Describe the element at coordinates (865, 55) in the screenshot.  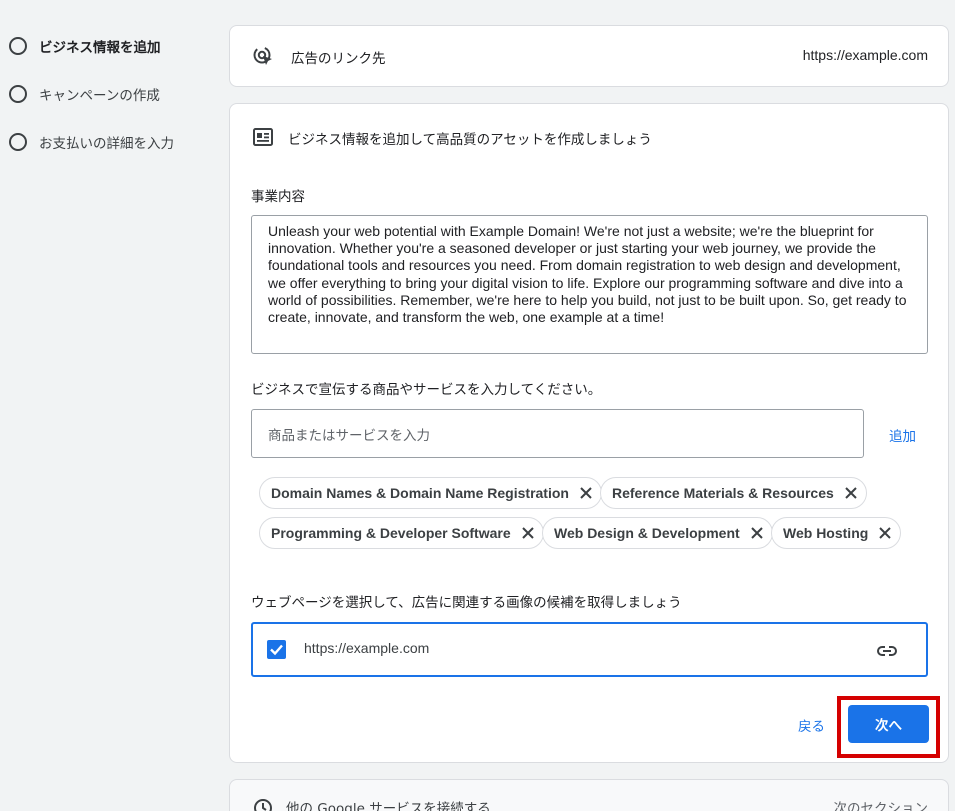
I see `ad-link-url: https://example.com` at that location.